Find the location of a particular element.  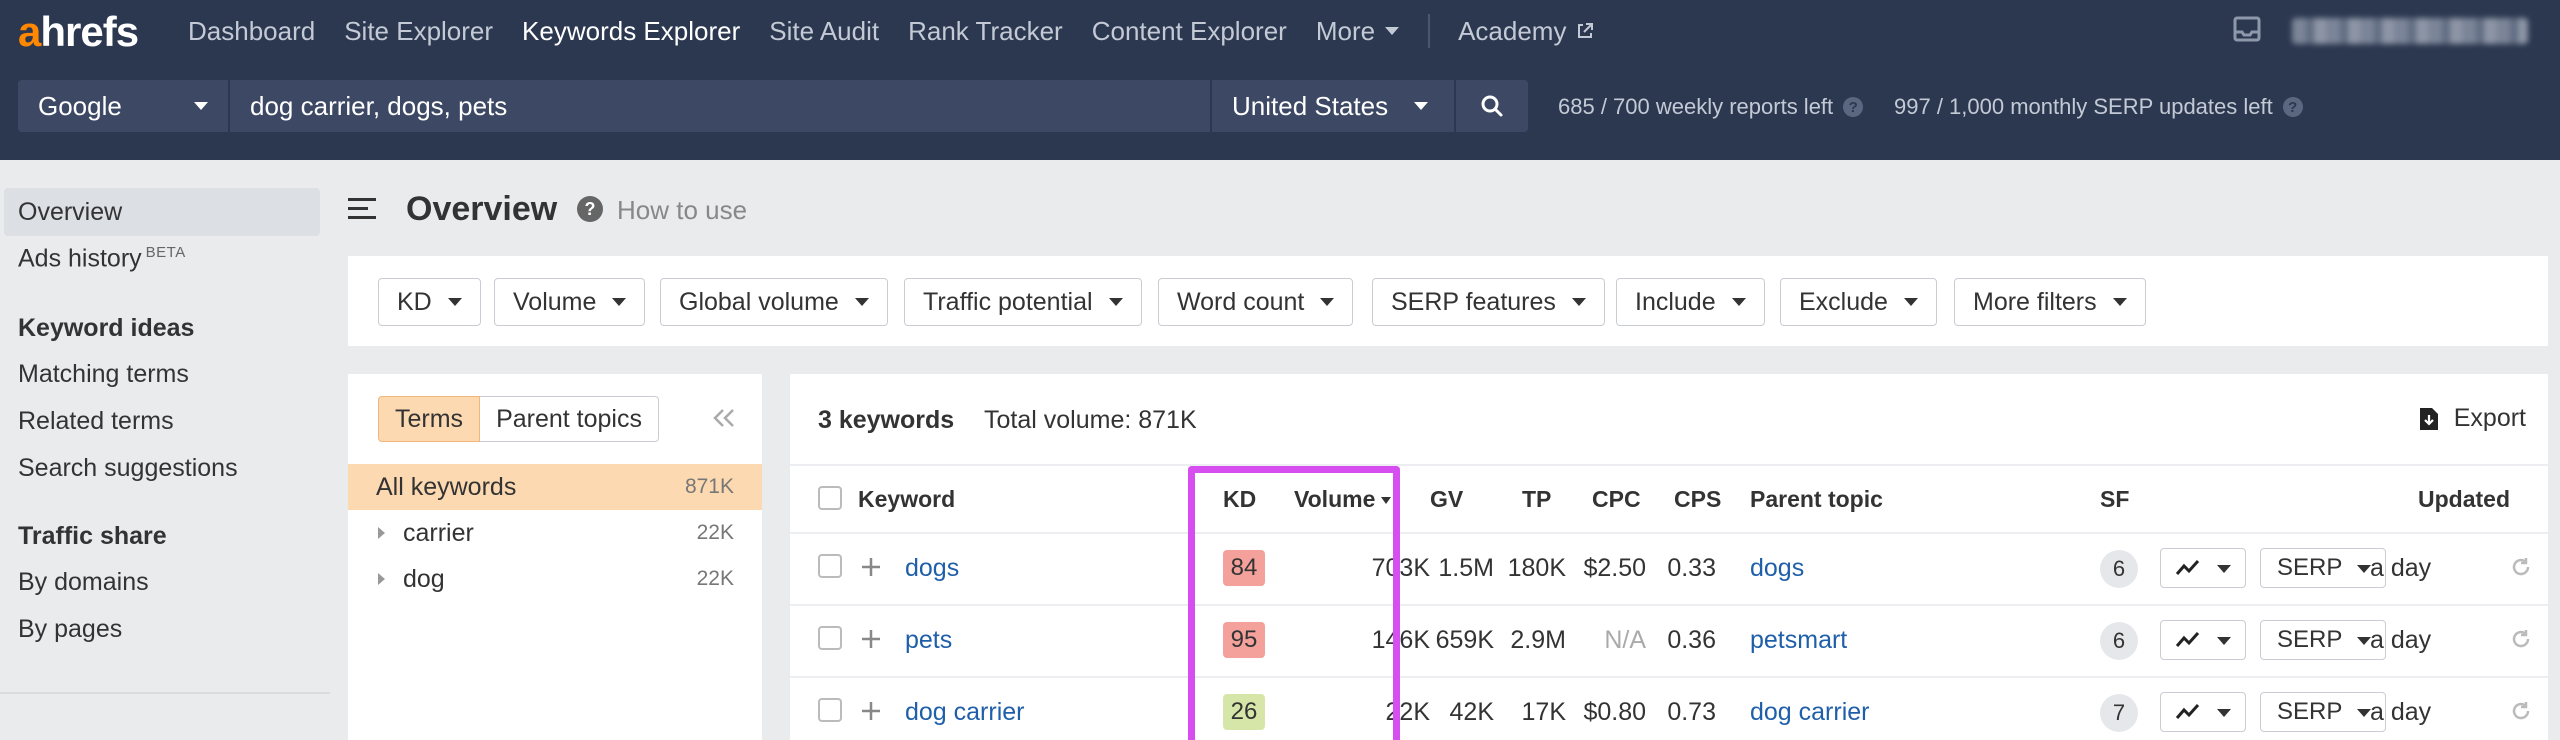

parent-topic-link: dogs is located at coordinates (1777, 568).